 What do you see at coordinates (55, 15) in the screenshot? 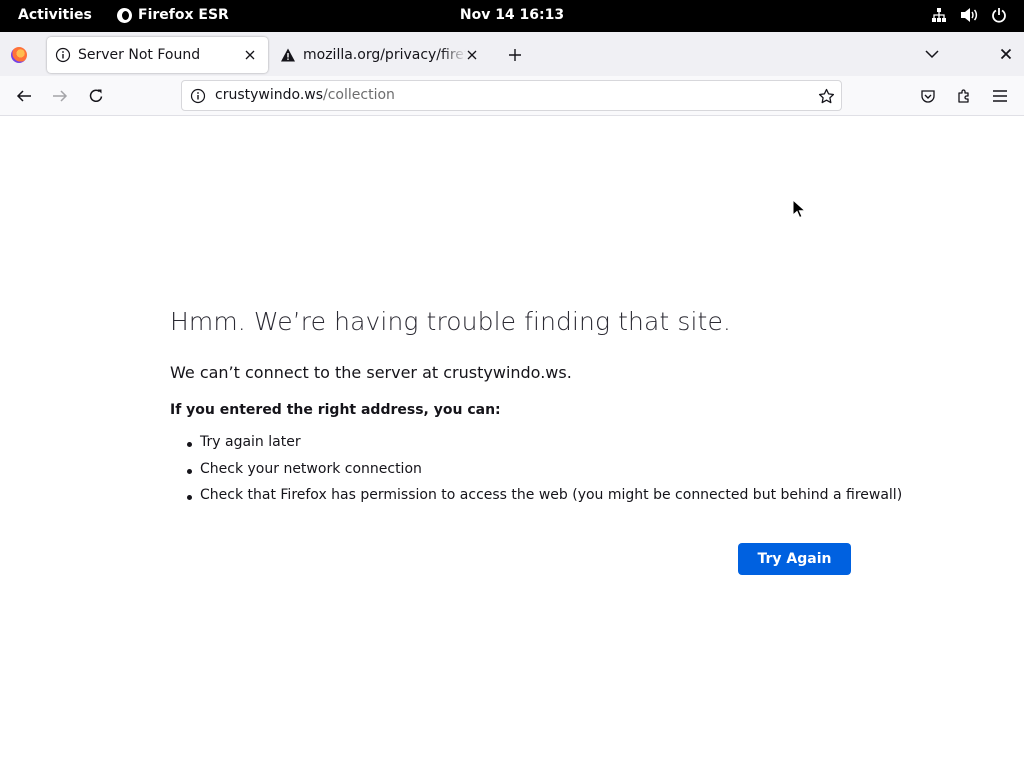
I see `activities-button: Activities` at bounding box center [55, 15].